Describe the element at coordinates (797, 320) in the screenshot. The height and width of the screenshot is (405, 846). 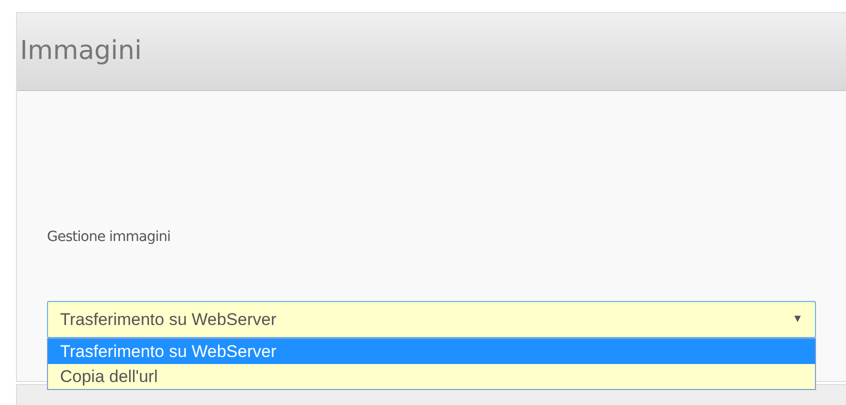
I see `dropdown-arrow: ▼` at that location.